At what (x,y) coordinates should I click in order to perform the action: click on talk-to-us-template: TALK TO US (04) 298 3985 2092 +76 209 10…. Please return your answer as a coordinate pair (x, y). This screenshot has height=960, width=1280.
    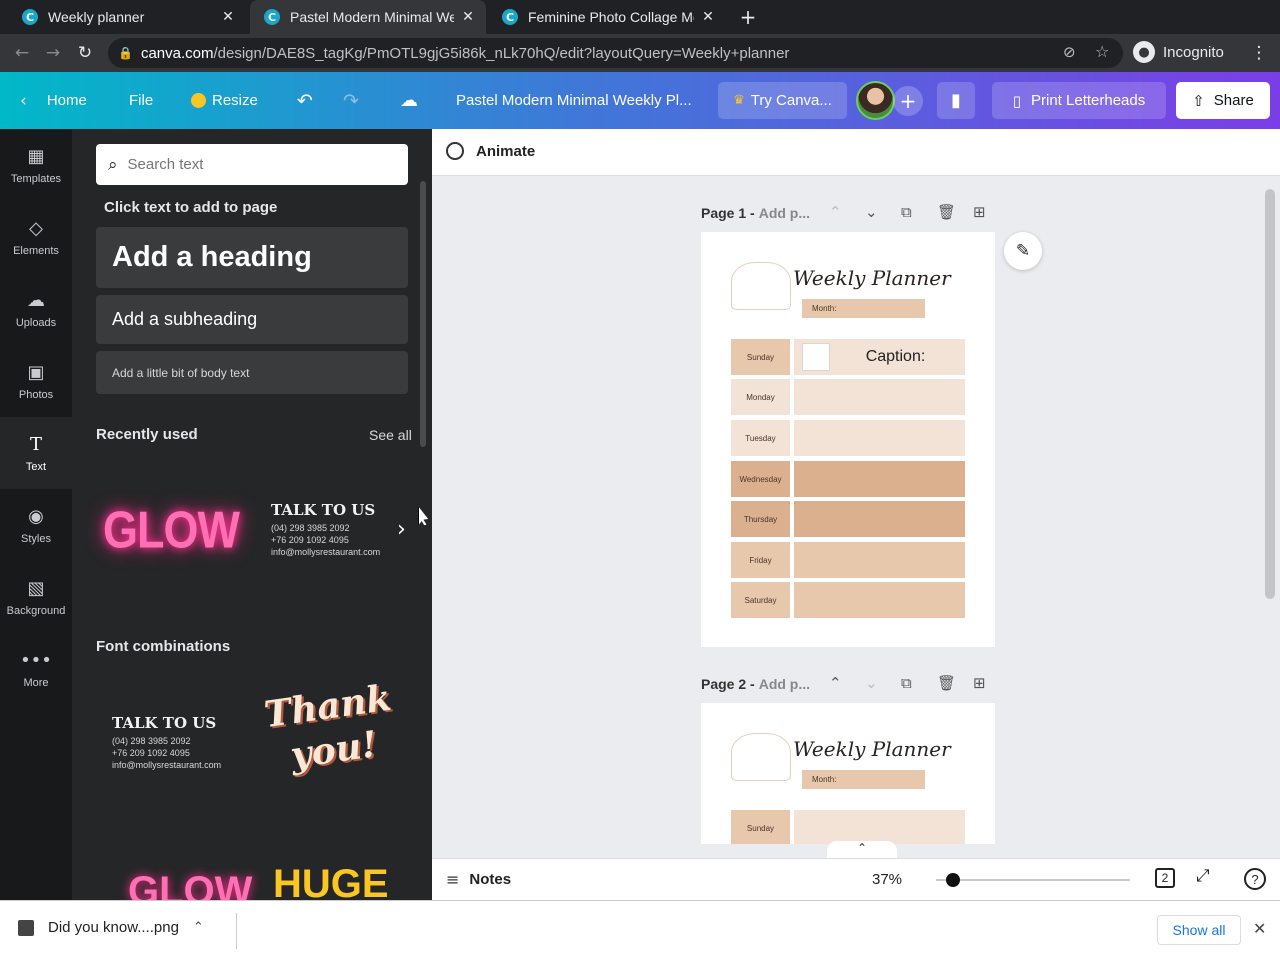
    Looking at the image, I should click on (336, 529).